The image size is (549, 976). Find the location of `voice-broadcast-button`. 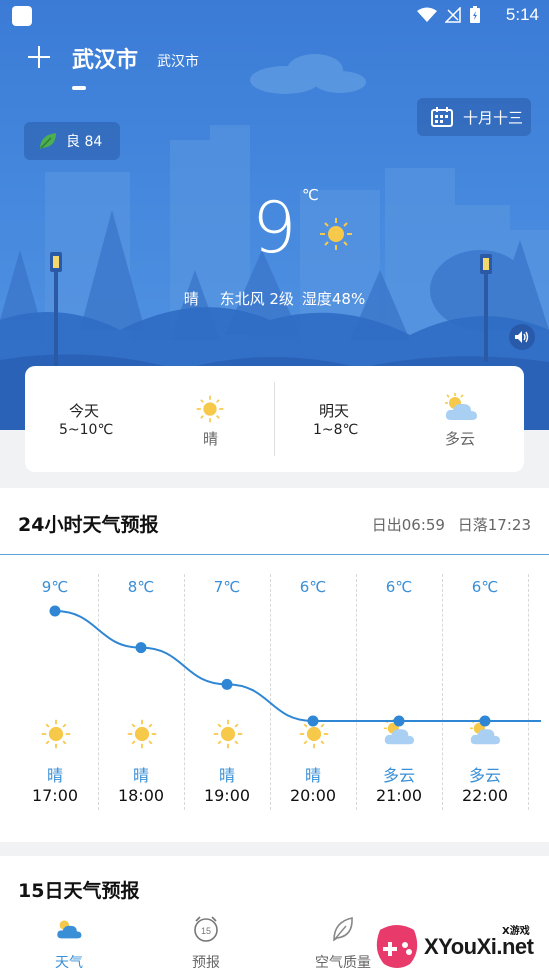

voice-broadcast-button is located at coordinates (522, 337).